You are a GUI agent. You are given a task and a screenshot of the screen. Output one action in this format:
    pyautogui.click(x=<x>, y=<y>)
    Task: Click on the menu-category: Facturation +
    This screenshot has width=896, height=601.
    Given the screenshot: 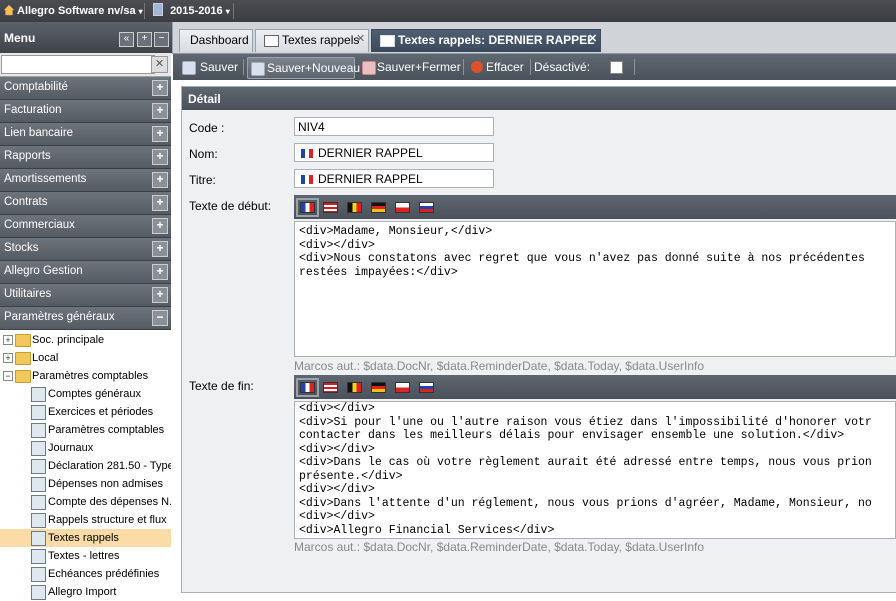 What is the action you would take?
    pyautogui.click(x=85, y=111)
    